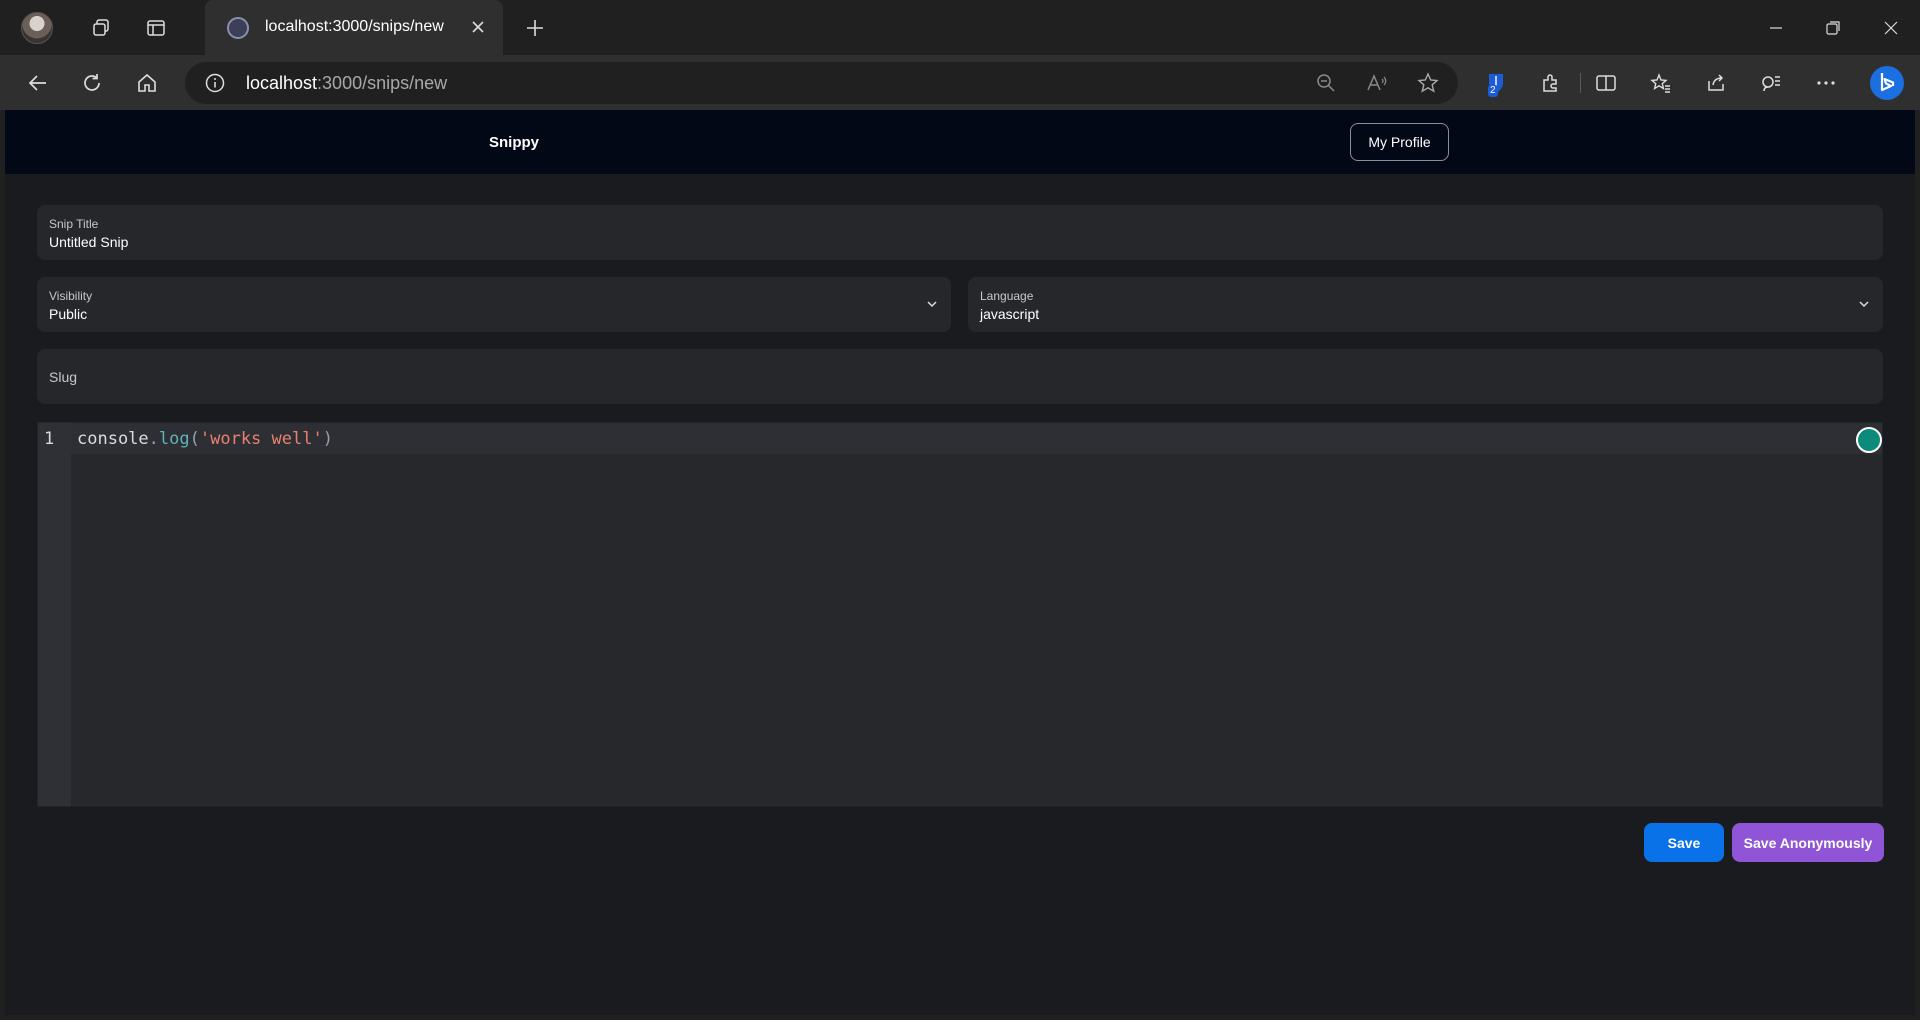  I want to click on read-aloud-icon, so click(1377, 83).